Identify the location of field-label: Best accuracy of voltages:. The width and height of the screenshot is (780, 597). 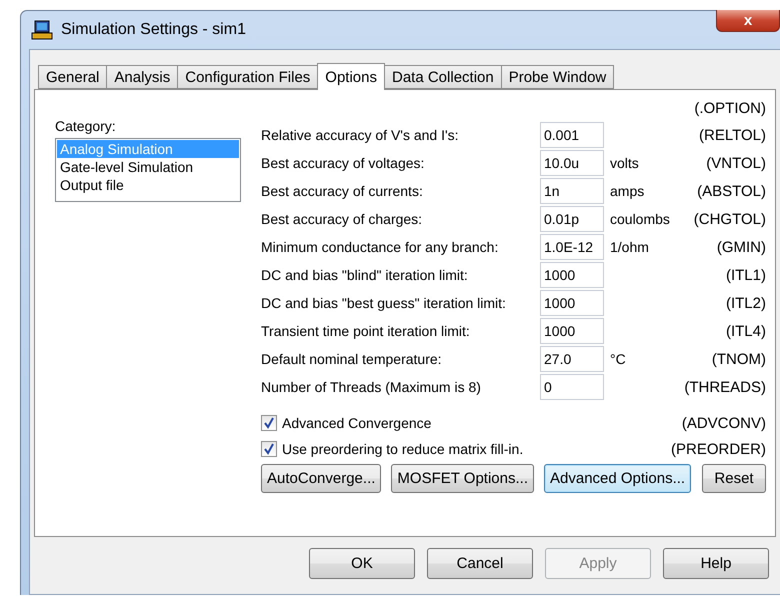
(343, 163).